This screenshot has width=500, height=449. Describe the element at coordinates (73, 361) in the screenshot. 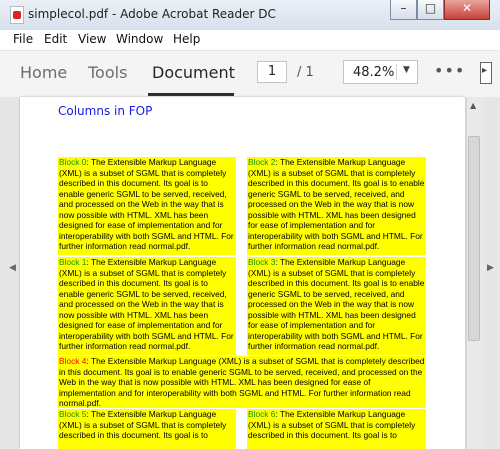

I see `block-label: Block 4` at that location.